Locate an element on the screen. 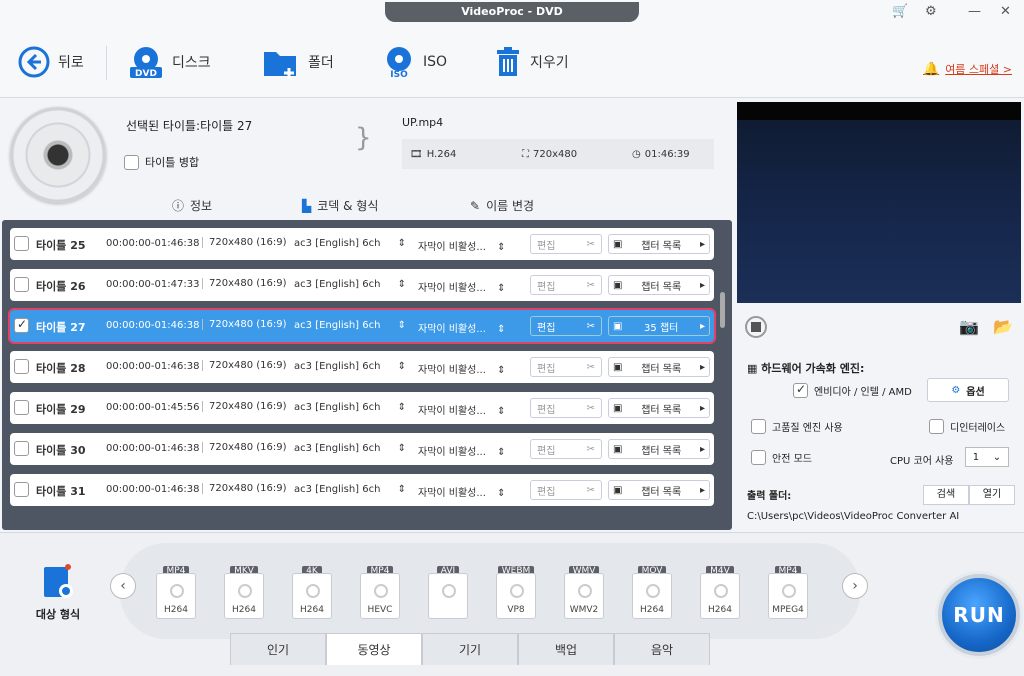 The height and width of the screenshot is (676, 1024). disc-button: DVD 디스크 is located at coordinates (169, 62).